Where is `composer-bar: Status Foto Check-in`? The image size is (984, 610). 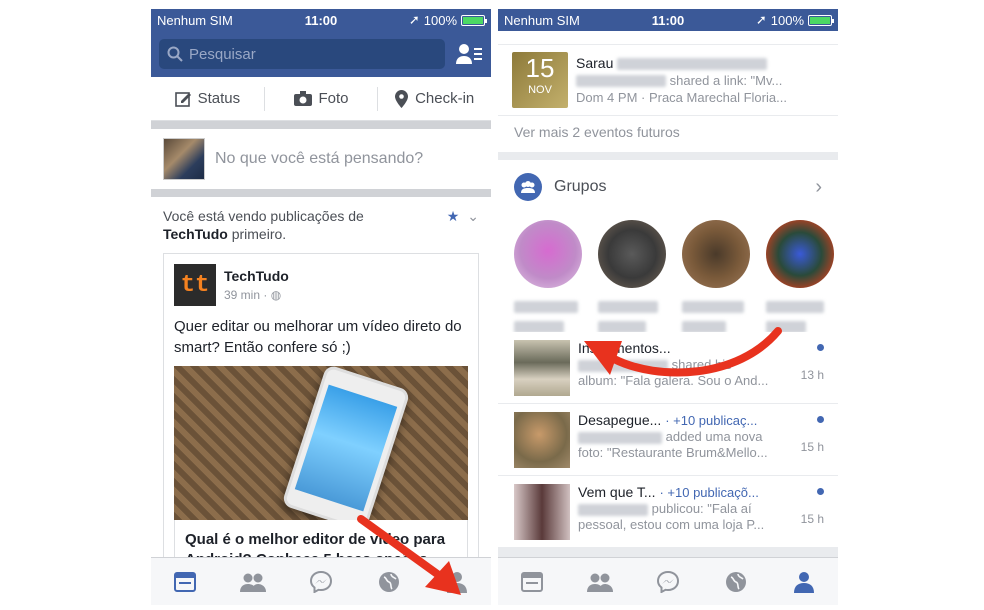 composer-bar: Status Foto Check-in is located at coordinates (321, 99).